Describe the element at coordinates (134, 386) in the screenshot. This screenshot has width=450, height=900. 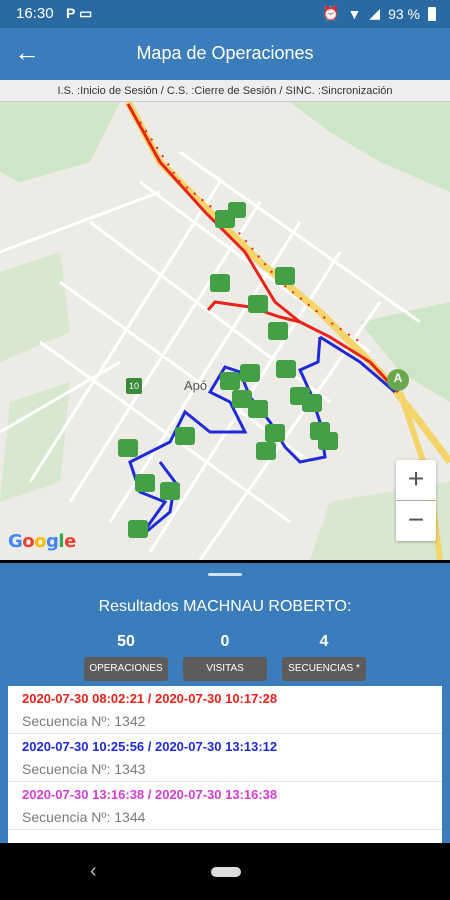
I see `route-shield: 10` at that location.